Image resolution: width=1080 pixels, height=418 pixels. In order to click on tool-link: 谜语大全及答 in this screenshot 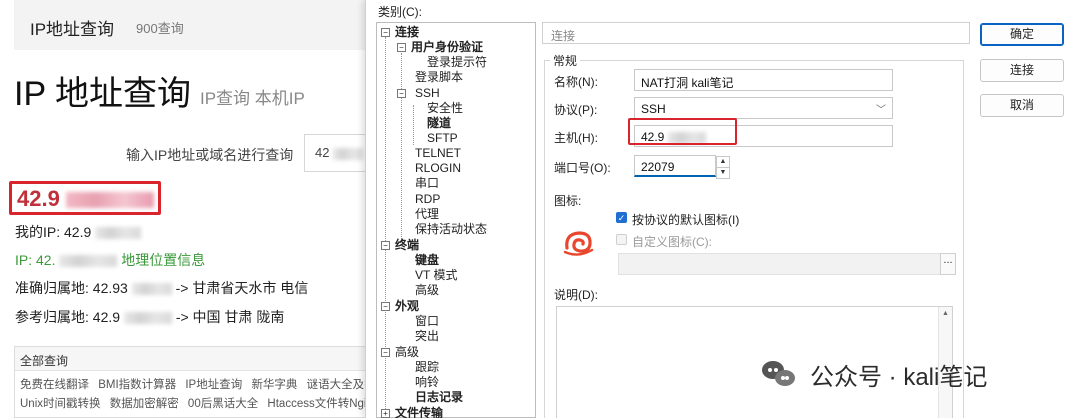, I will do `click(339, 385)`.